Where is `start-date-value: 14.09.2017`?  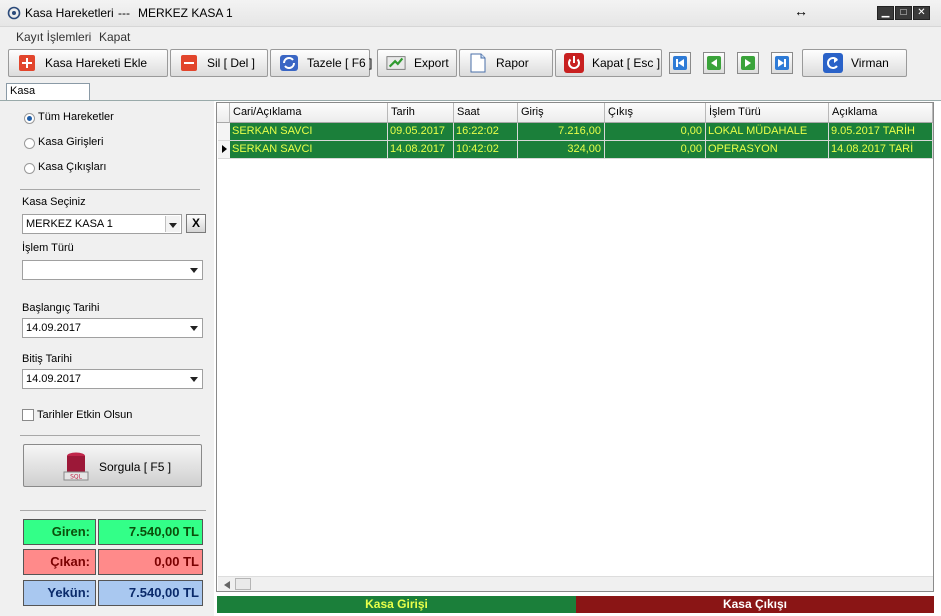 start-date-value: 14.09.2017 is located at coordinates (54, 328).